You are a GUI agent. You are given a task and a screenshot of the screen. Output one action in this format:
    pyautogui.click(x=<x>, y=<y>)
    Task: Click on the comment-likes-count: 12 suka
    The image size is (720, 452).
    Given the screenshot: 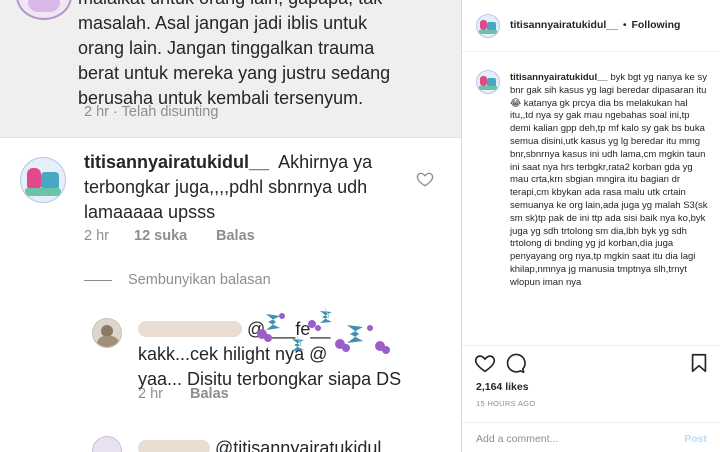 What is the action you would take?
    pyautogui.click(x=160, y=236)
    